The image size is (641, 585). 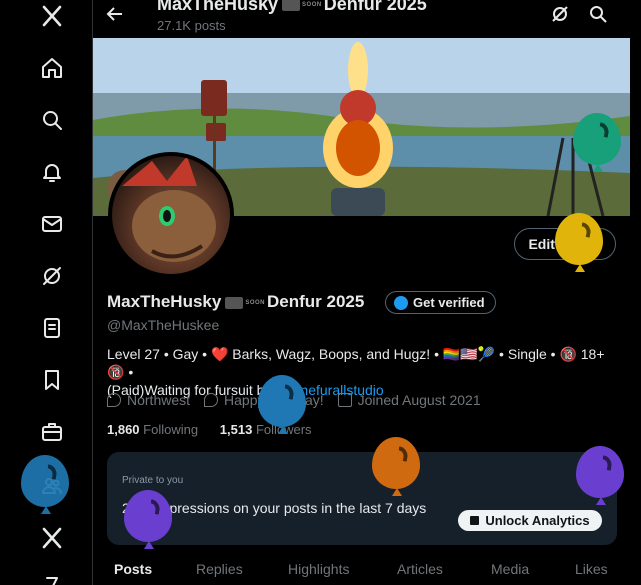 What do you see at coordinates (116, 15) in the screenshot?
I see `back-arrow-icon` at bounding box center [116, 15].